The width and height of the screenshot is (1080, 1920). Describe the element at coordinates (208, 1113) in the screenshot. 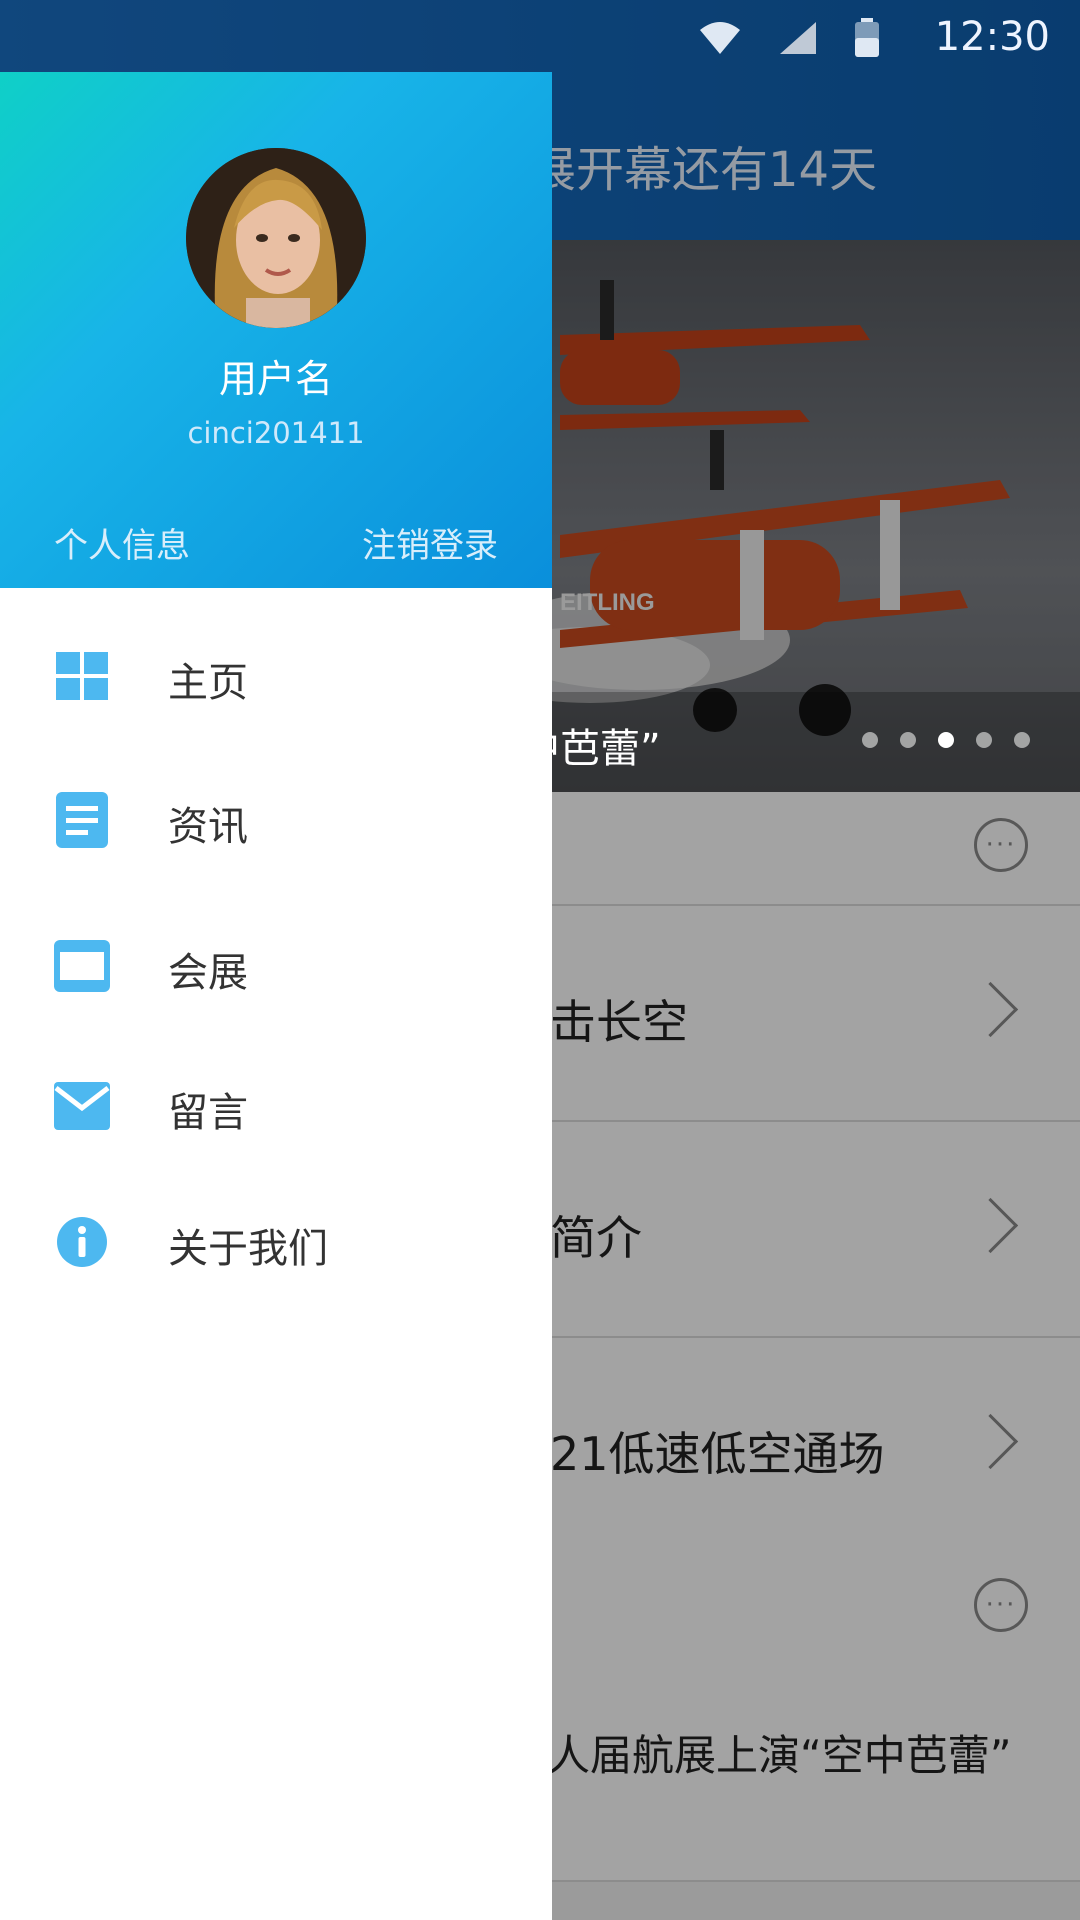

I see `menu-item-label: 留言` at that location.